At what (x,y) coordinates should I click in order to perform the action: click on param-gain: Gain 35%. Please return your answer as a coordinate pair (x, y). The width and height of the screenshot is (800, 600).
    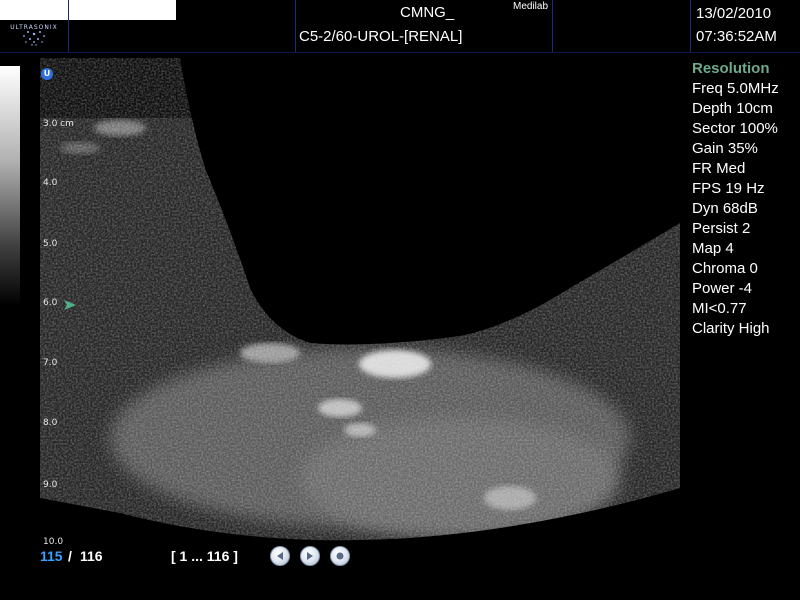
    Looking at the image, I should click on (725, 148).